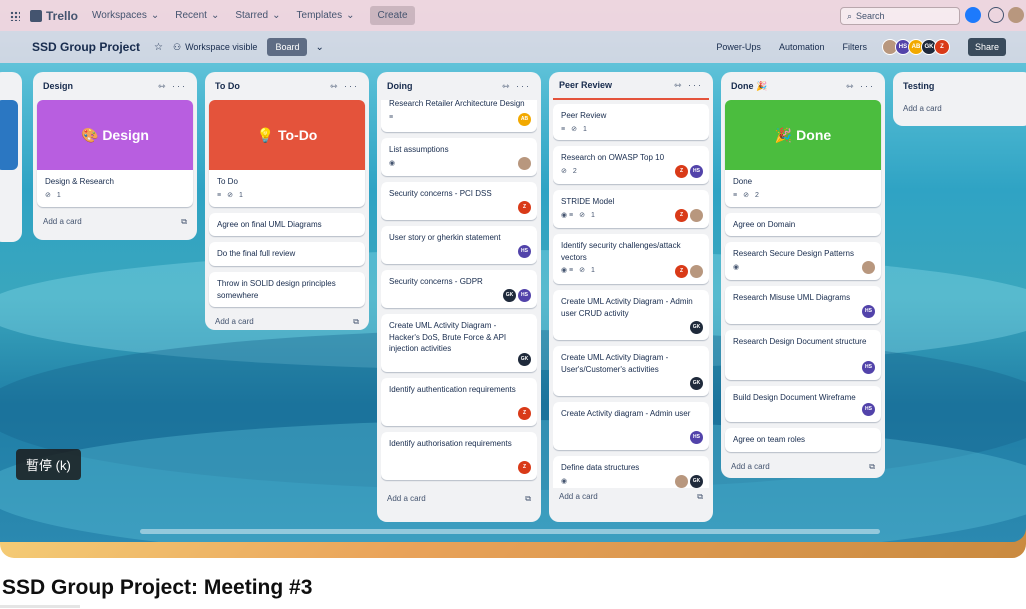  I want to click on card: Build Design Document Wireframe HS, so click(803, 404).